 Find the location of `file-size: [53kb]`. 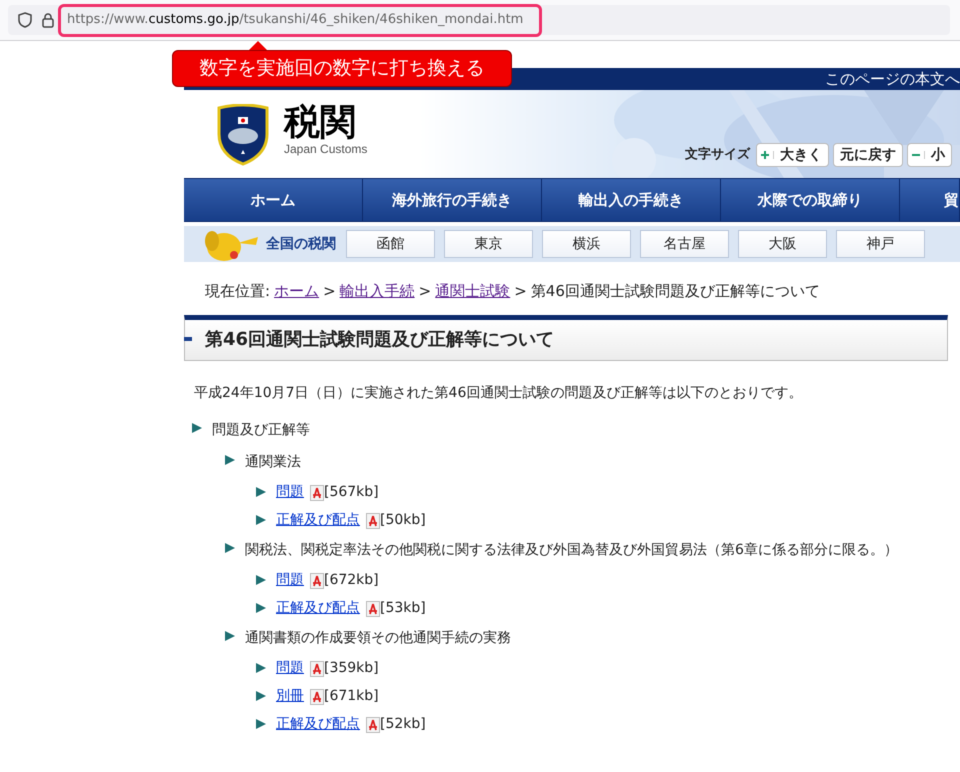

file-size: [53kb] is located at coordinates (403, 608).